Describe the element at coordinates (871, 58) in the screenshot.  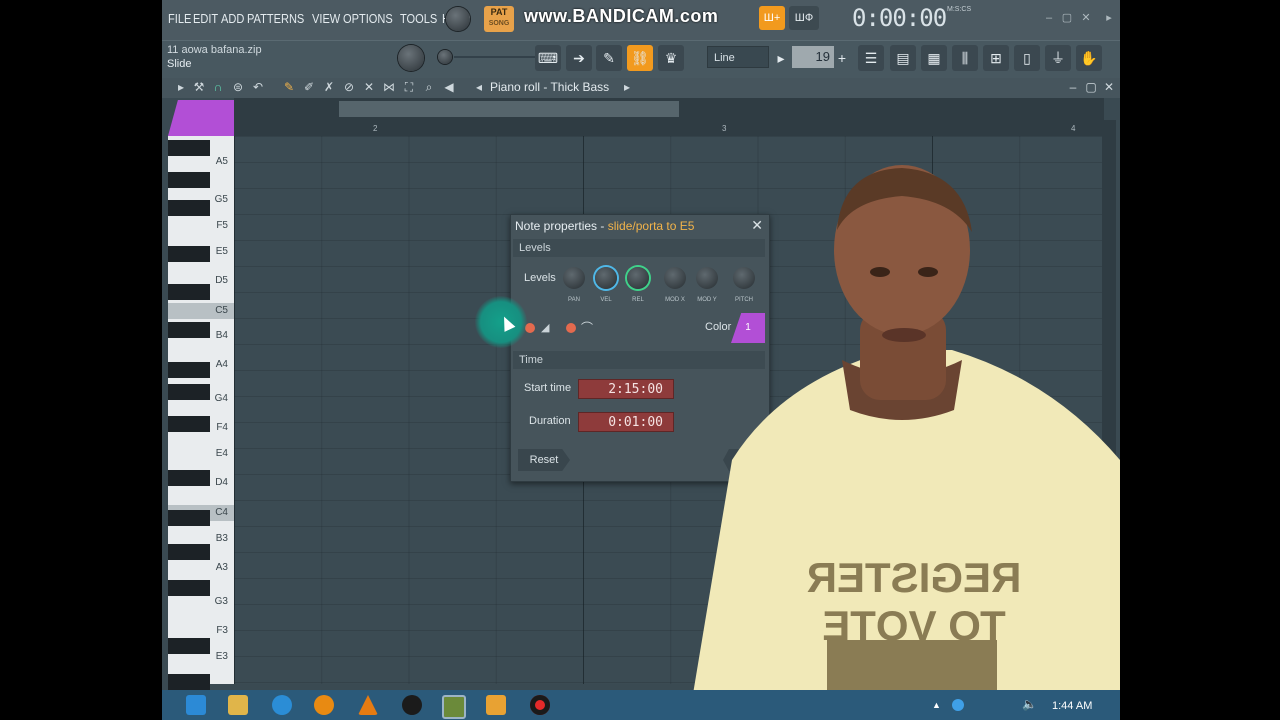
I see `playlist-icon: ☰` at that location.